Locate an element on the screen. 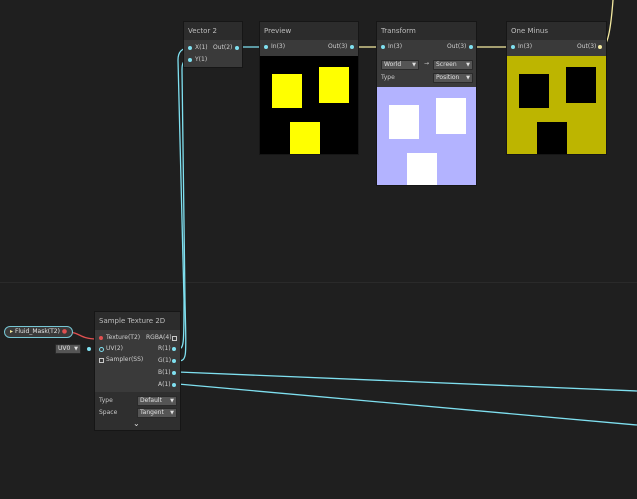 The width and height of the screenshot is (637, 499). g-output-port is located at coordinates (174, 361).